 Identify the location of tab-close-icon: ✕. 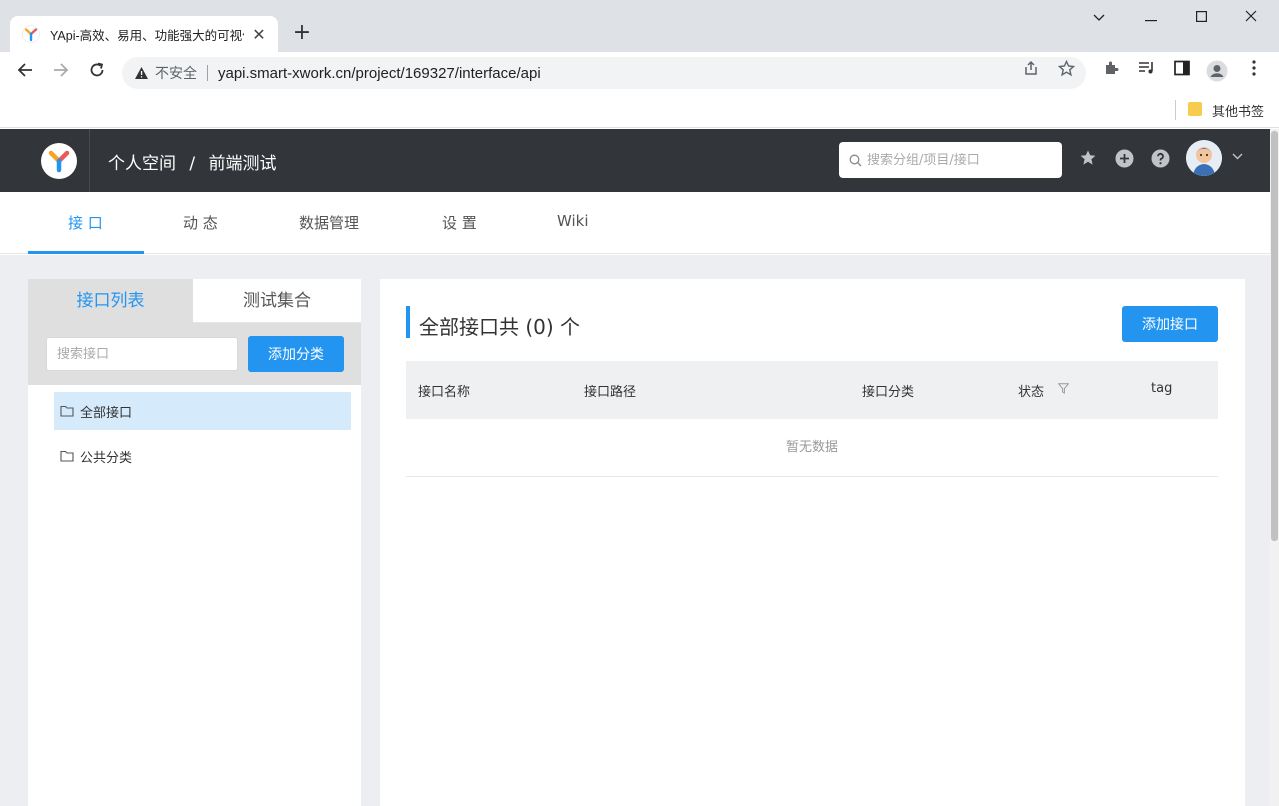
(259, 34).